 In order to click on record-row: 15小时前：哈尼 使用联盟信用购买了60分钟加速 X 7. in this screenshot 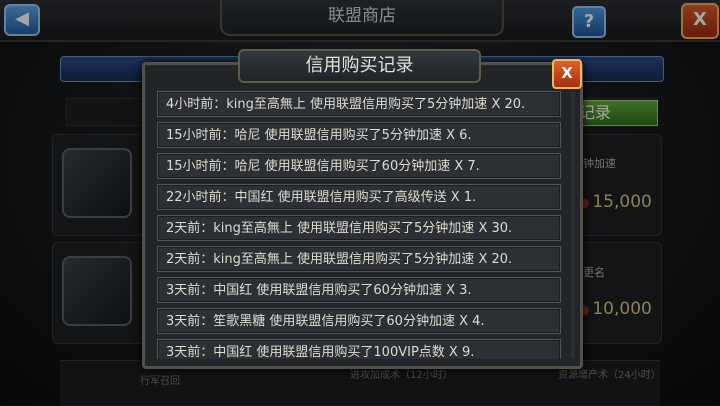, I will do `click(359, 166)`.